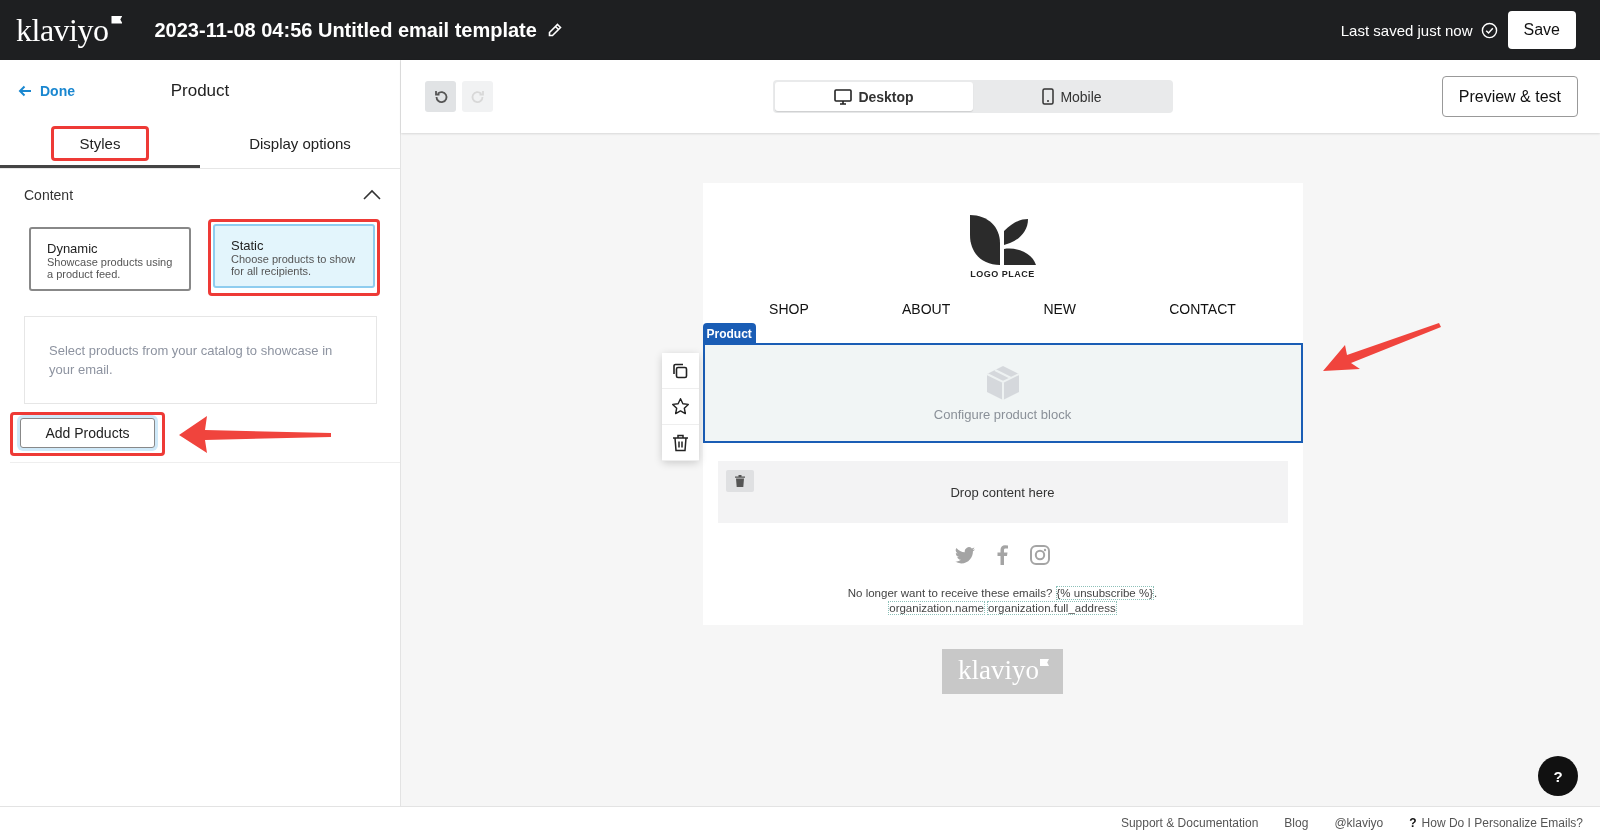 Image resolution: width=1600 pixels, height=839 pixels. Describe the element at coordinates (294, 265) in the screenshot. I see `option-description: Choose products to show for all recipients.` at that location.